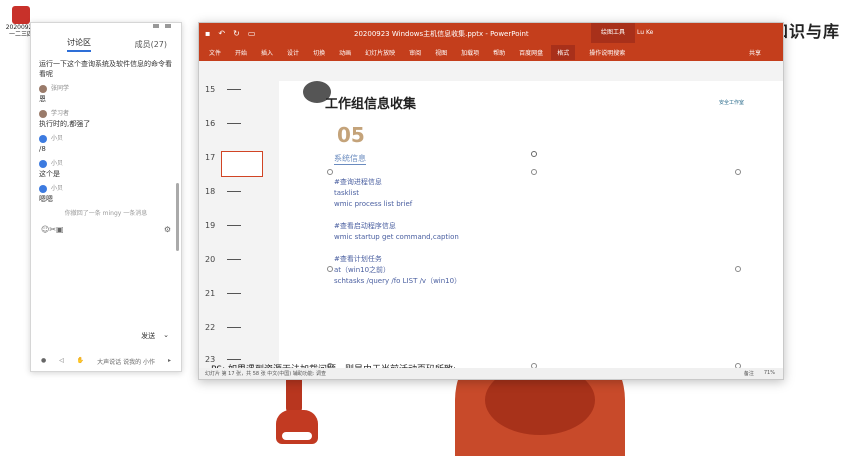  What do you see at coordinates (61, 361) in the screenshot?
I see `speaker-icon: ◁` at bounding box center [61, 361].